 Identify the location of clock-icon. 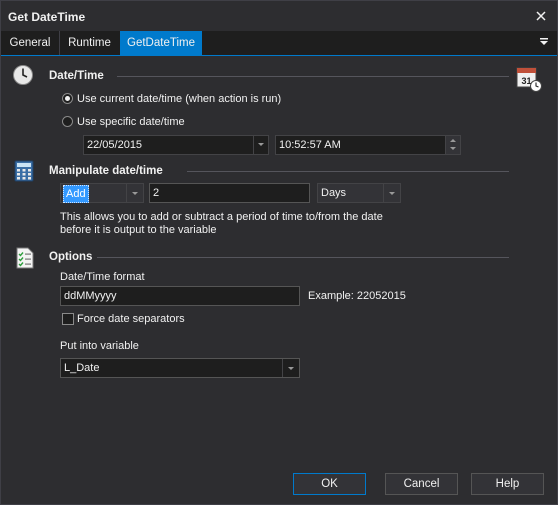
(23, 75).